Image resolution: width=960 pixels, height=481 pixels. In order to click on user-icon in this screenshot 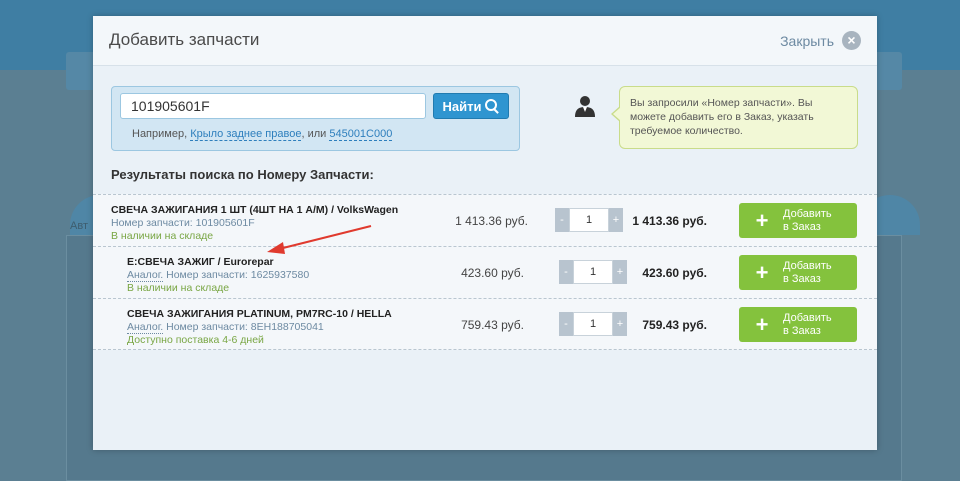, I will do `click(585, 106)`.